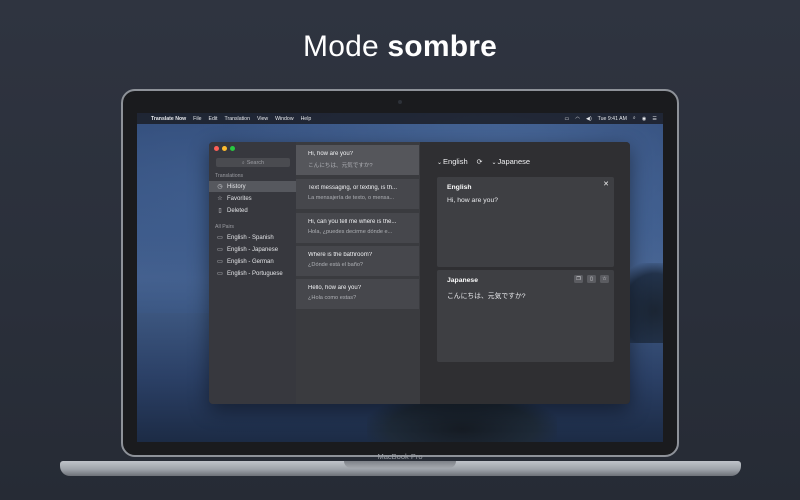 The height and width of the screenshot is (500, 800). Describe the element at coordinates (483, 161) in the screenshot. I see `language-selector-bar: ⌄English ⟳ ⌄Japanese` at that location.